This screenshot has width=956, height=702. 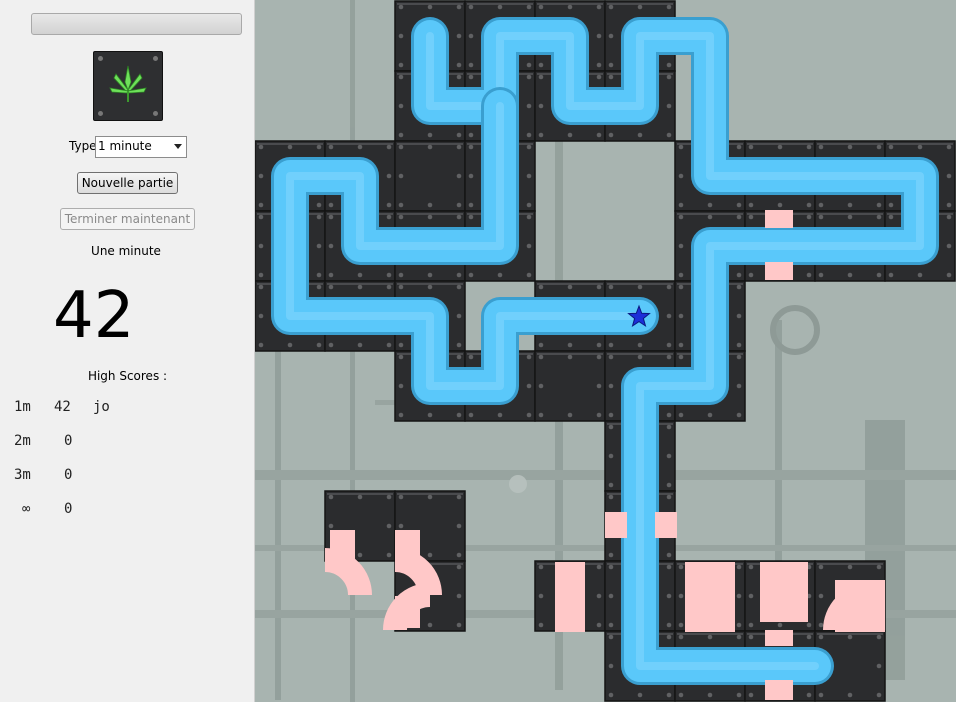 What do you see at coordinates (127, 376) in the screenshot?
I see `high-scores-title: High Scores :` at bounding box center [127, 376].